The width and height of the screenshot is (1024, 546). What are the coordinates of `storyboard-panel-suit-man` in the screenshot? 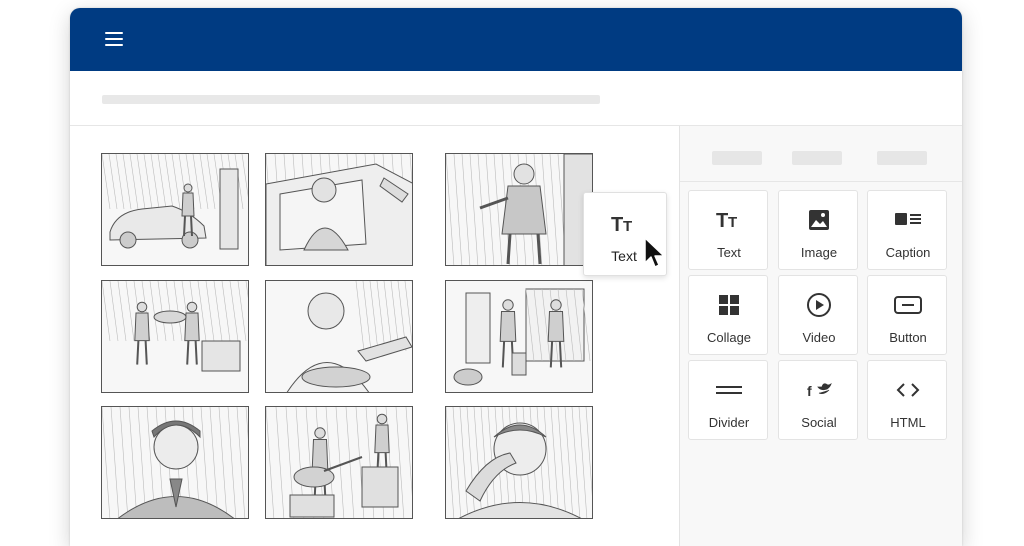 It's located at (519, 209).